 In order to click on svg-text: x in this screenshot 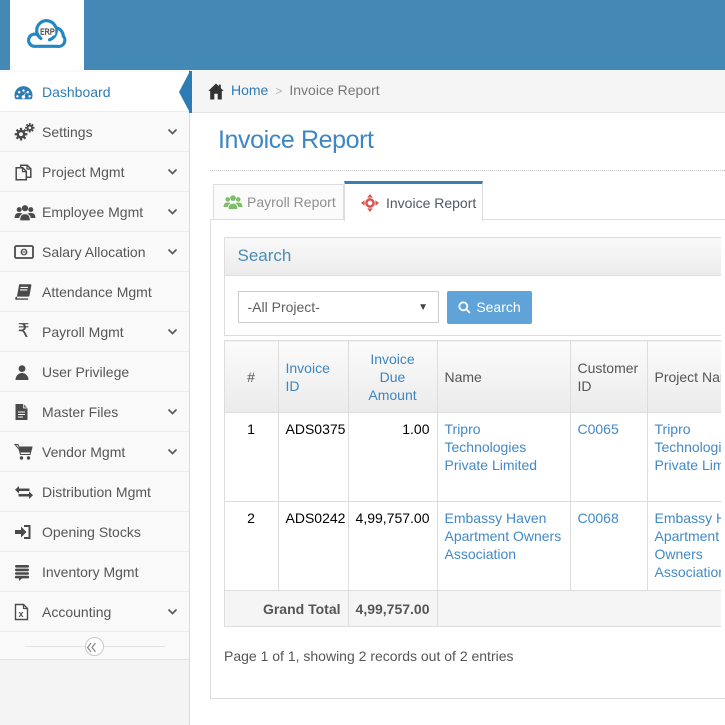, I will do `click(20, 614)`.